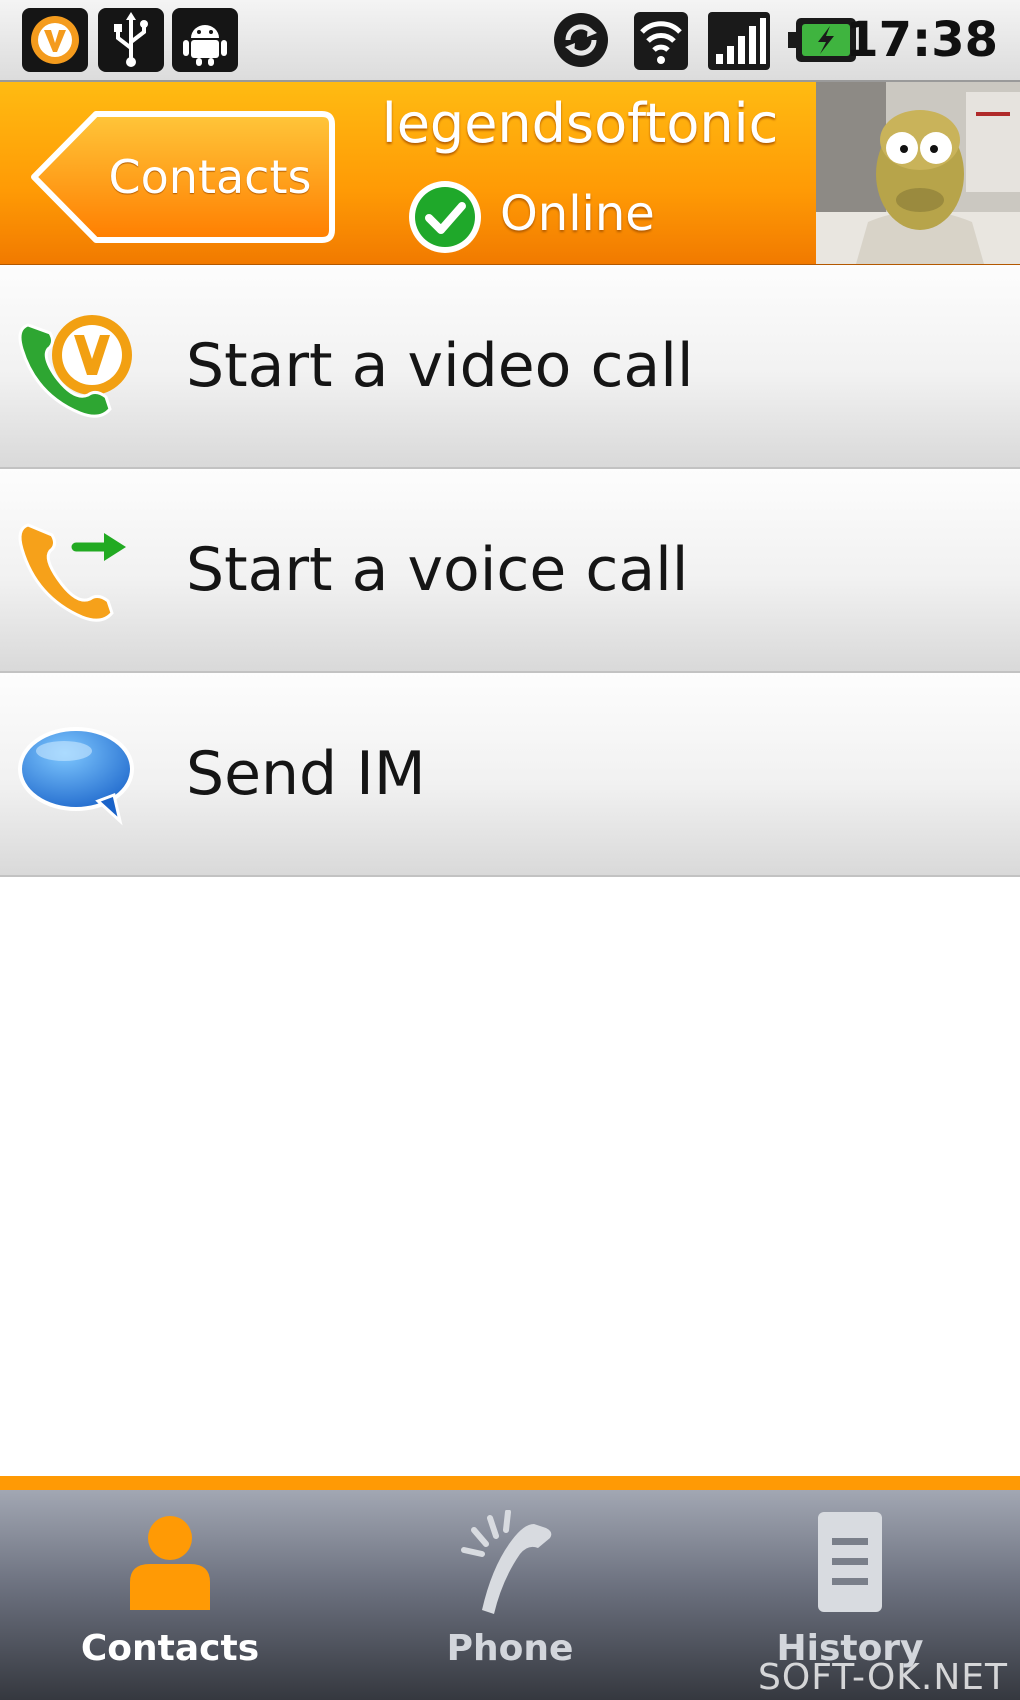 The width and height of the screenshot is (1020, 1700). Describe the element at coordinates (581, 40) in the screenshot. I see `sync-icon` at that location.